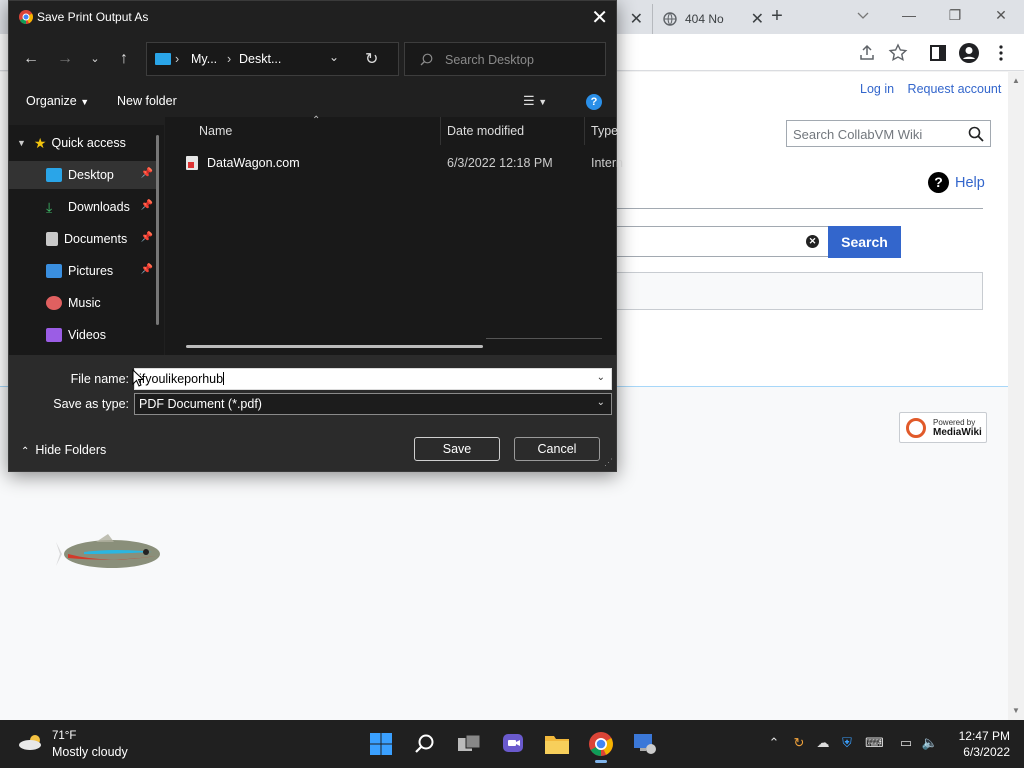  I want to click on up-arrow-icon: ↑, so click(124, 59).